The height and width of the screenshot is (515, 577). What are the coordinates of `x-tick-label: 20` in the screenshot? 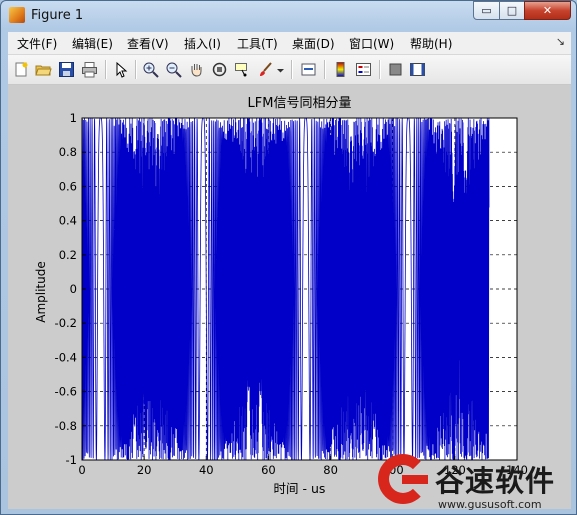 It's located at (144, 470).